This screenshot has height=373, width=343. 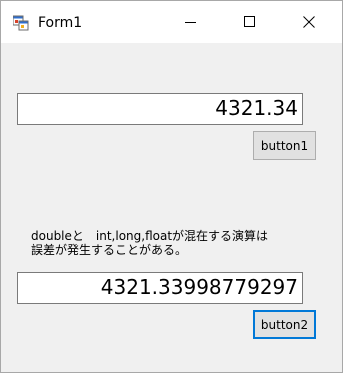 I want to click on textbox1: 4321.34, so click(x=160, y=109).